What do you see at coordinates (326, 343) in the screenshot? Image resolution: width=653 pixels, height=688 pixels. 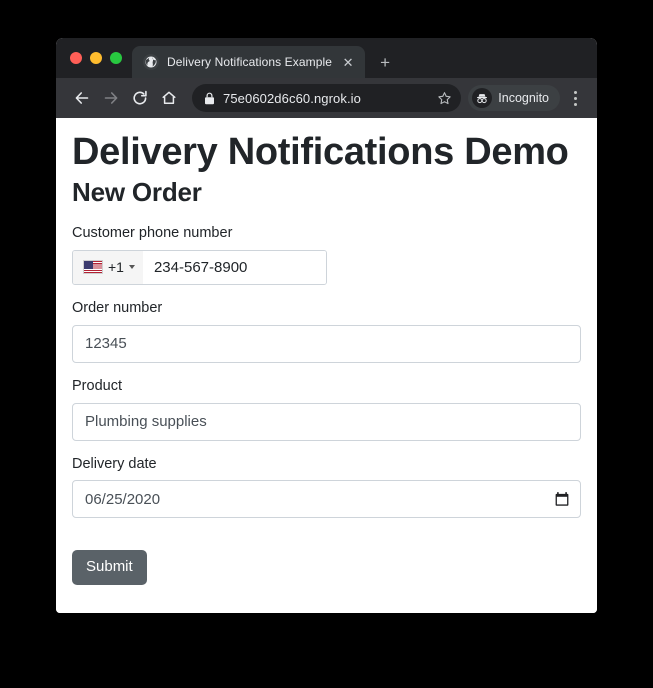 I see `order-number-input: 12345` at bounding box center [326, 343].